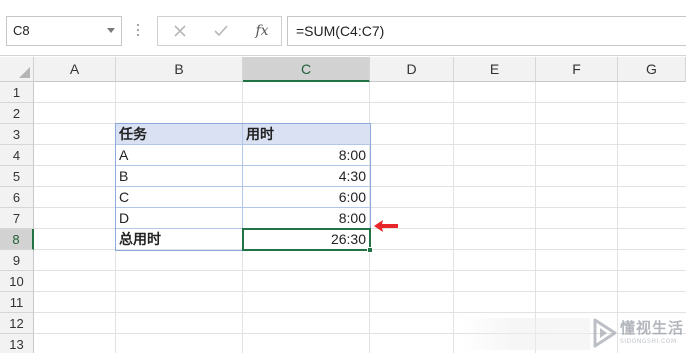 The height and width of the screenshot is (353, 686). Describe the element at coordinates (179, 69) in the screenshot. I see `column-header-b: B` at that location.